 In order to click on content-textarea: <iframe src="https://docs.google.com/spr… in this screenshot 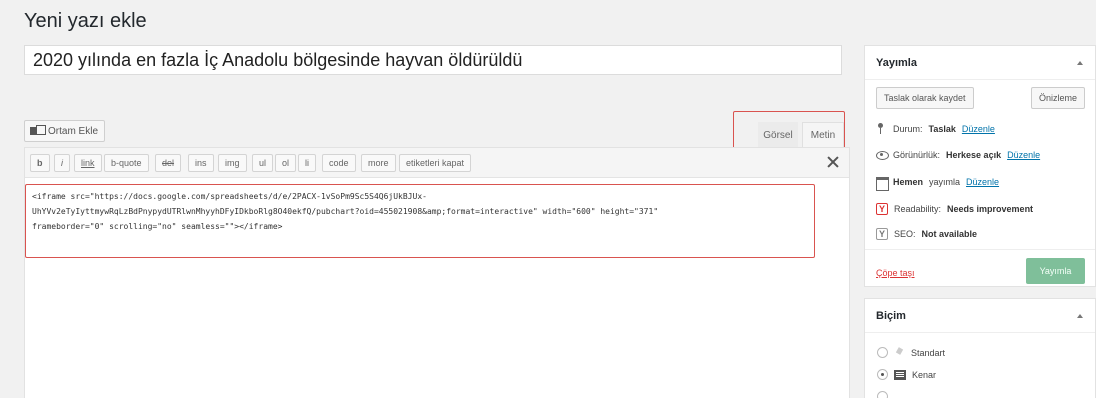, I will do `click(420, 221)`.